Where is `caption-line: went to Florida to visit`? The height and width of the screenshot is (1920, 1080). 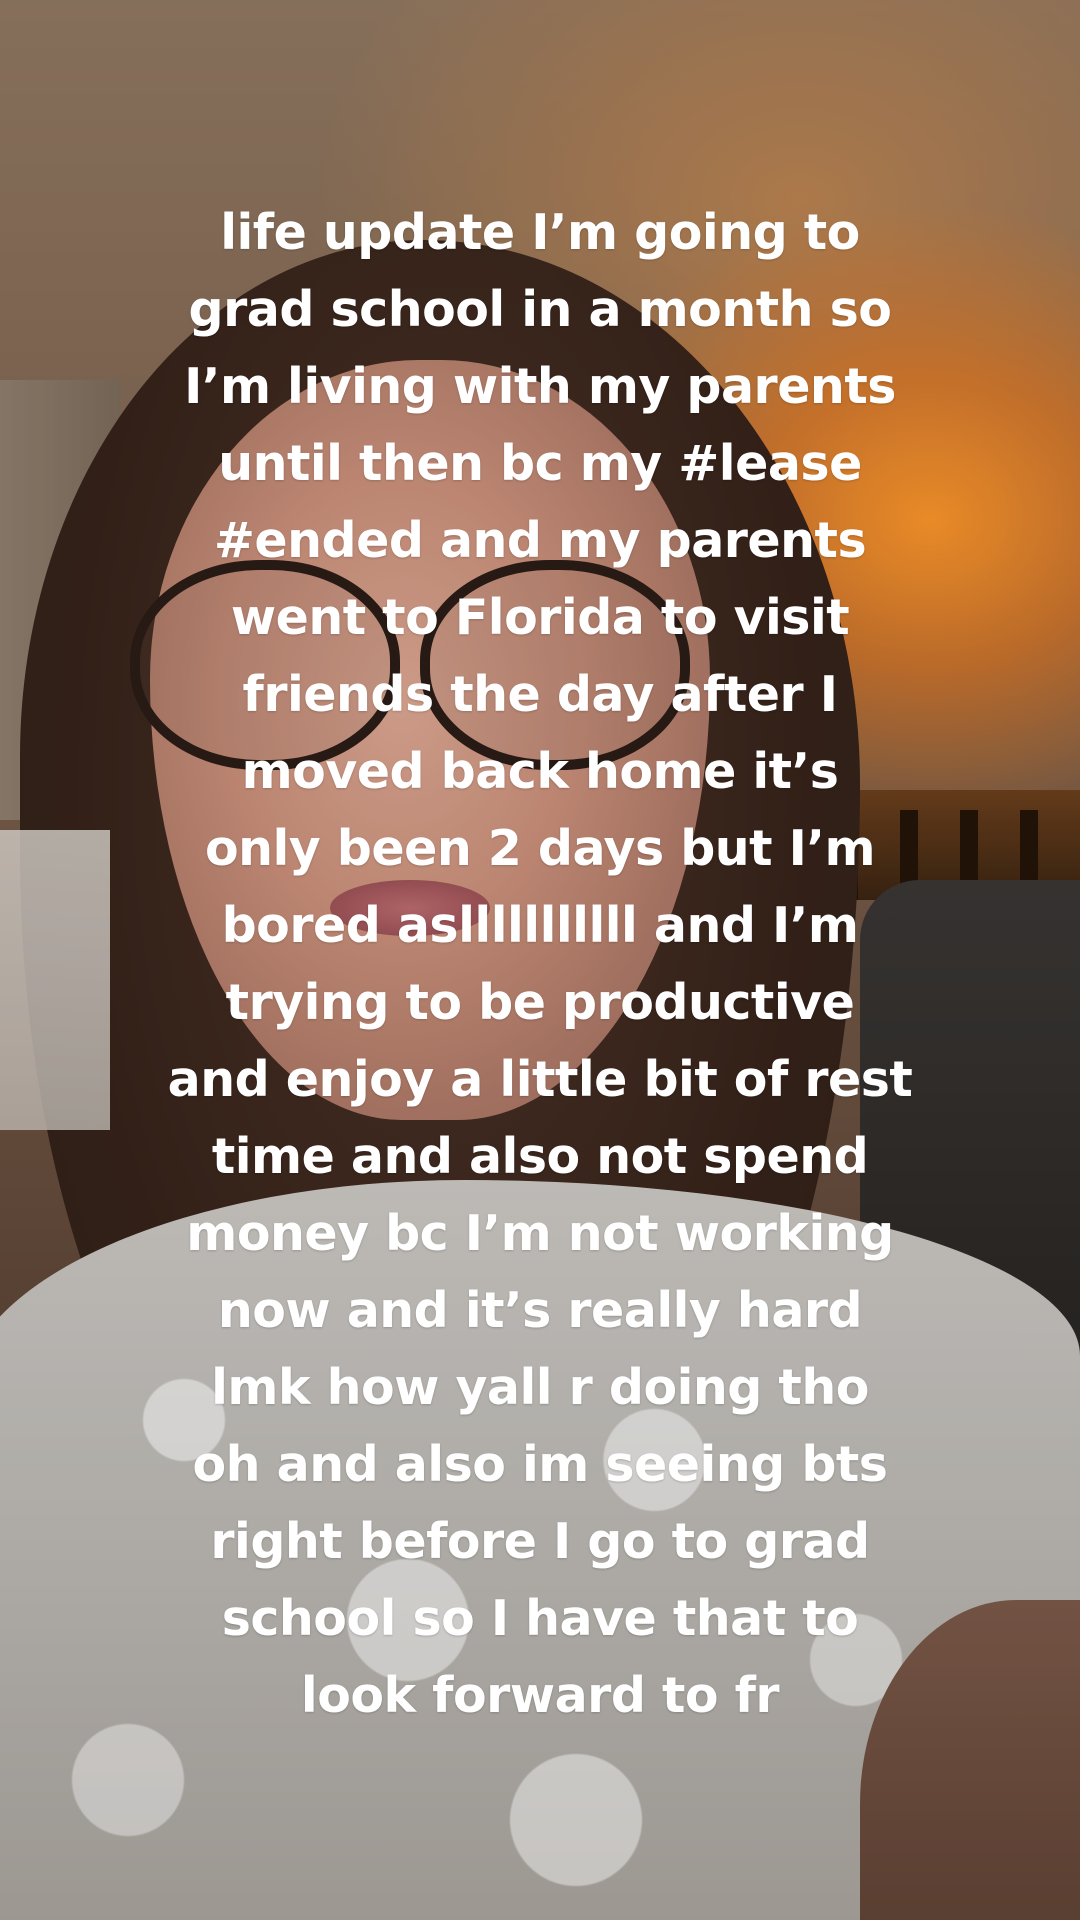 caption-line: went to Florida to visit is located at coordinates (540, 617).